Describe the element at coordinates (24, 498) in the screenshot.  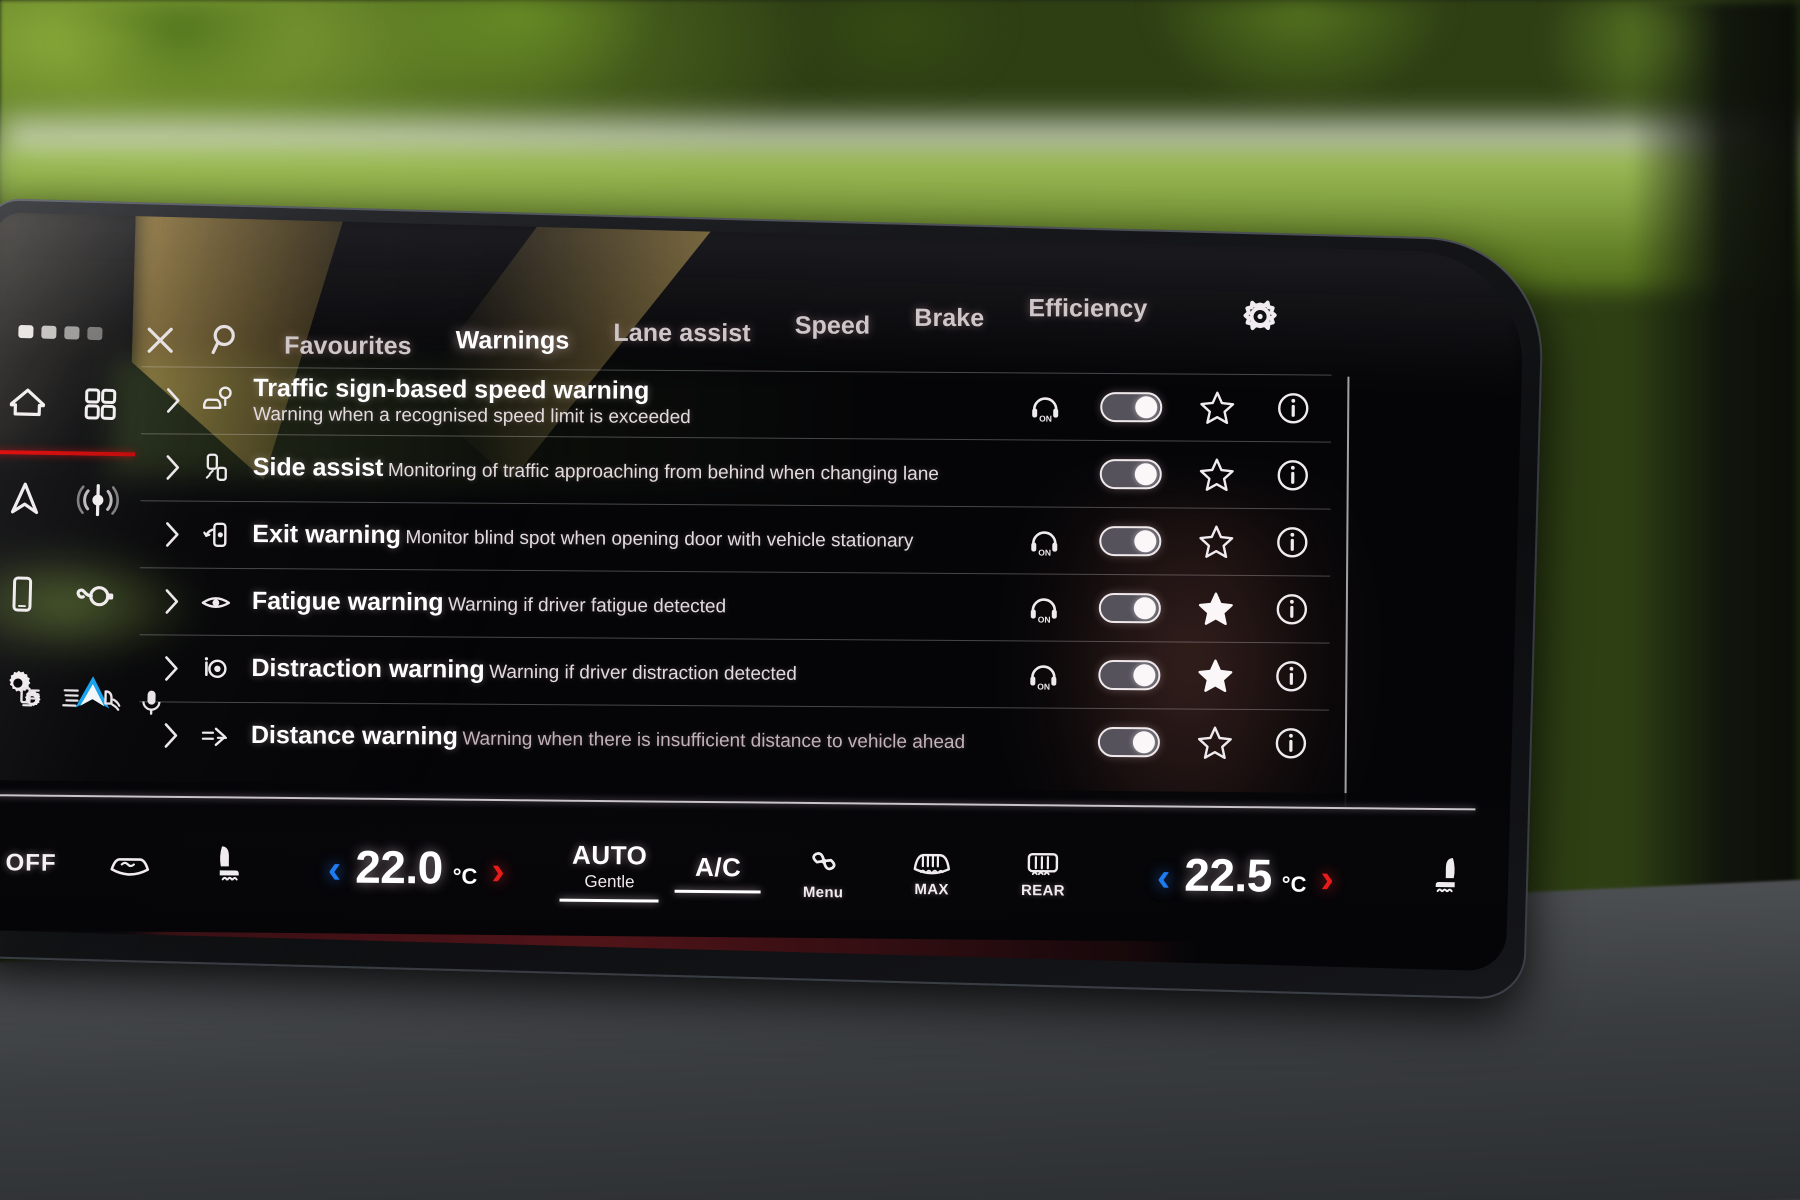
I see `navigation-icon` at that location.